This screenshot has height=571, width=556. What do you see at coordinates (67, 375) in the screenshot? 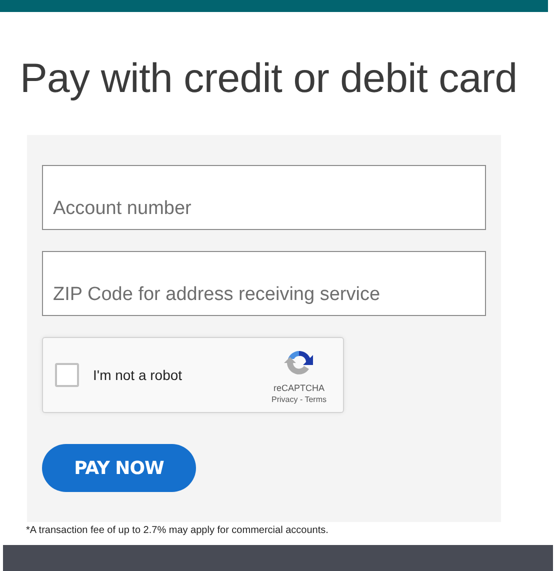
I see `captcha-checkbox` at bounding box center [67, 375].